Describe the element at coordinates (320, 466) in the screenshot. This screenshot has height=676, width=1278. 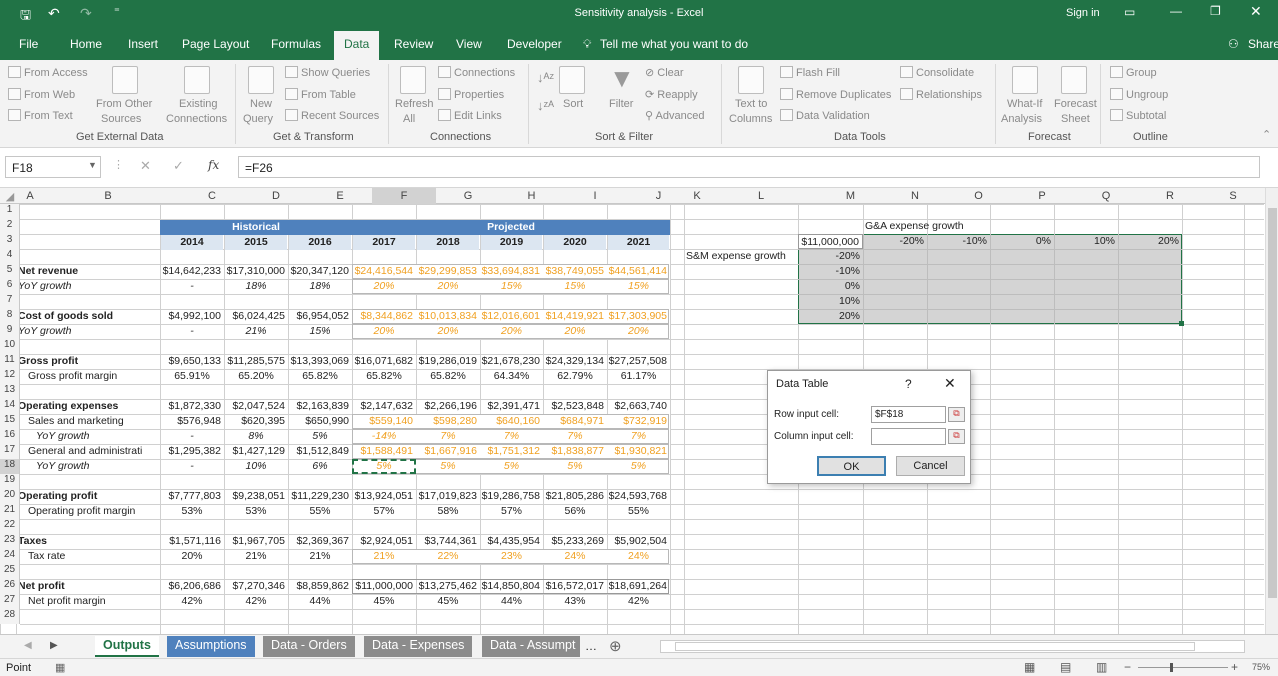
I see `cell-value: 6%` at that location.